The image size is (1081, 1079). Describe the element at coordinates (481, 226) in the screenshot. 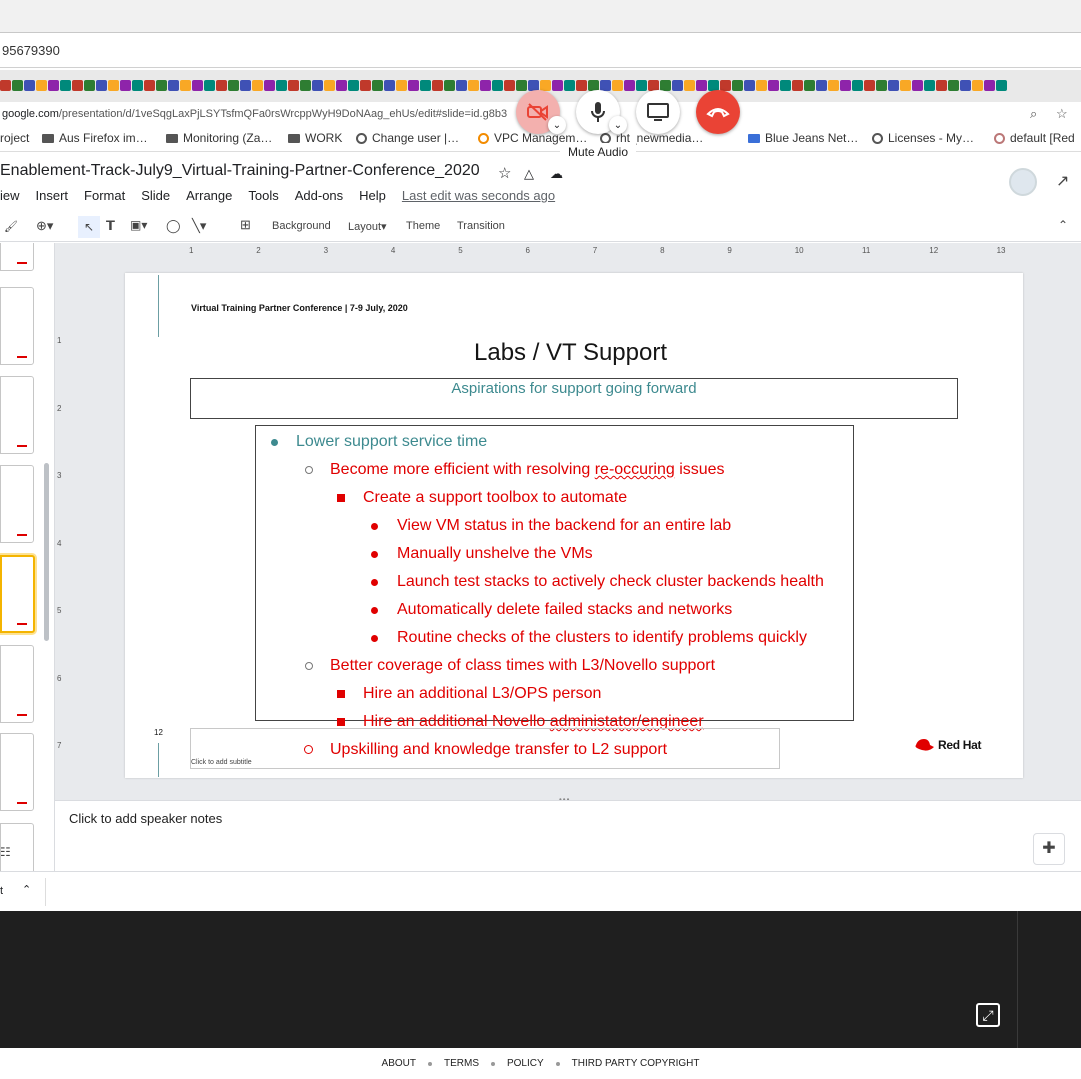

I see `transition-button: Transition` at that location.